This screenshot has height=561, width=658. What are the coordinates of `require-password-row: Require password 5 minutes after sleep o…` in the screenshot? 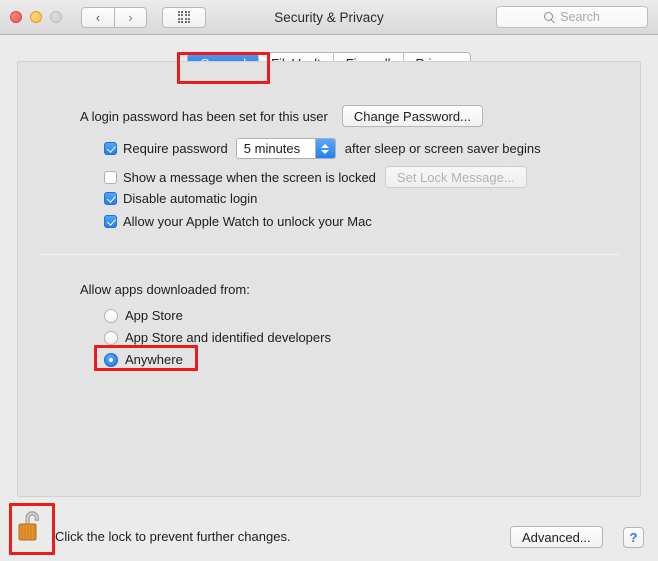 It's located at (322, 148).